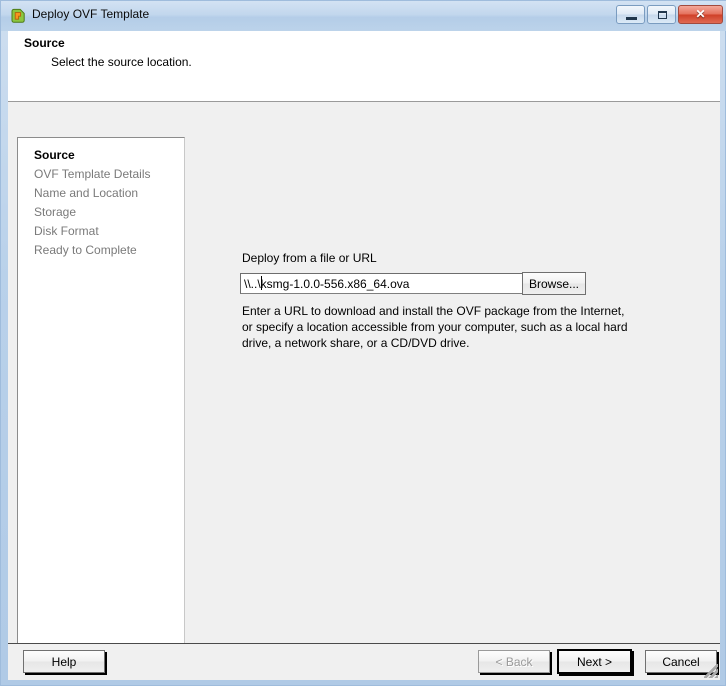 This screenshot has height=686, width=726. What do you see at coordinates (44, 43) in the screenshot?
I see `page-title: Source` at bounding box center [44, 43].